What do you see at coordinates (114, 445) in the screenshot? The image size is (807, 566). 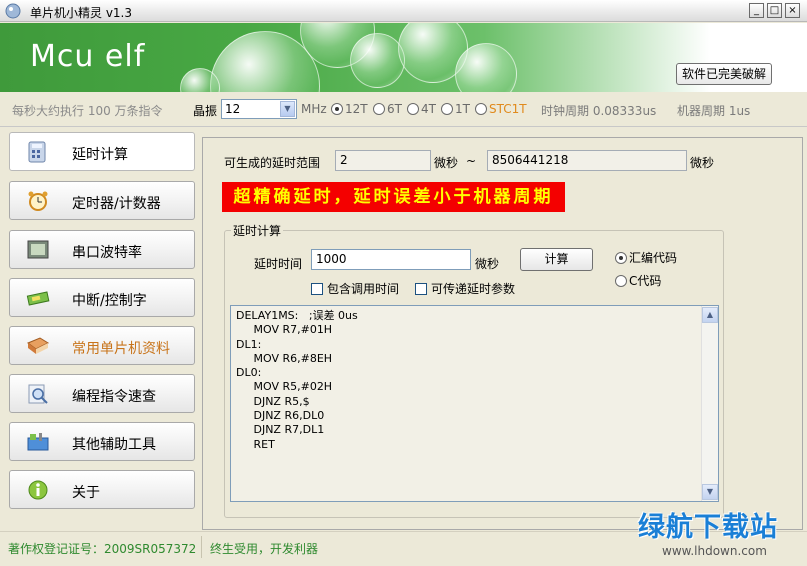 I see `sidebar-item-label: 其他辅助工具` at bounding box center [114, 445].